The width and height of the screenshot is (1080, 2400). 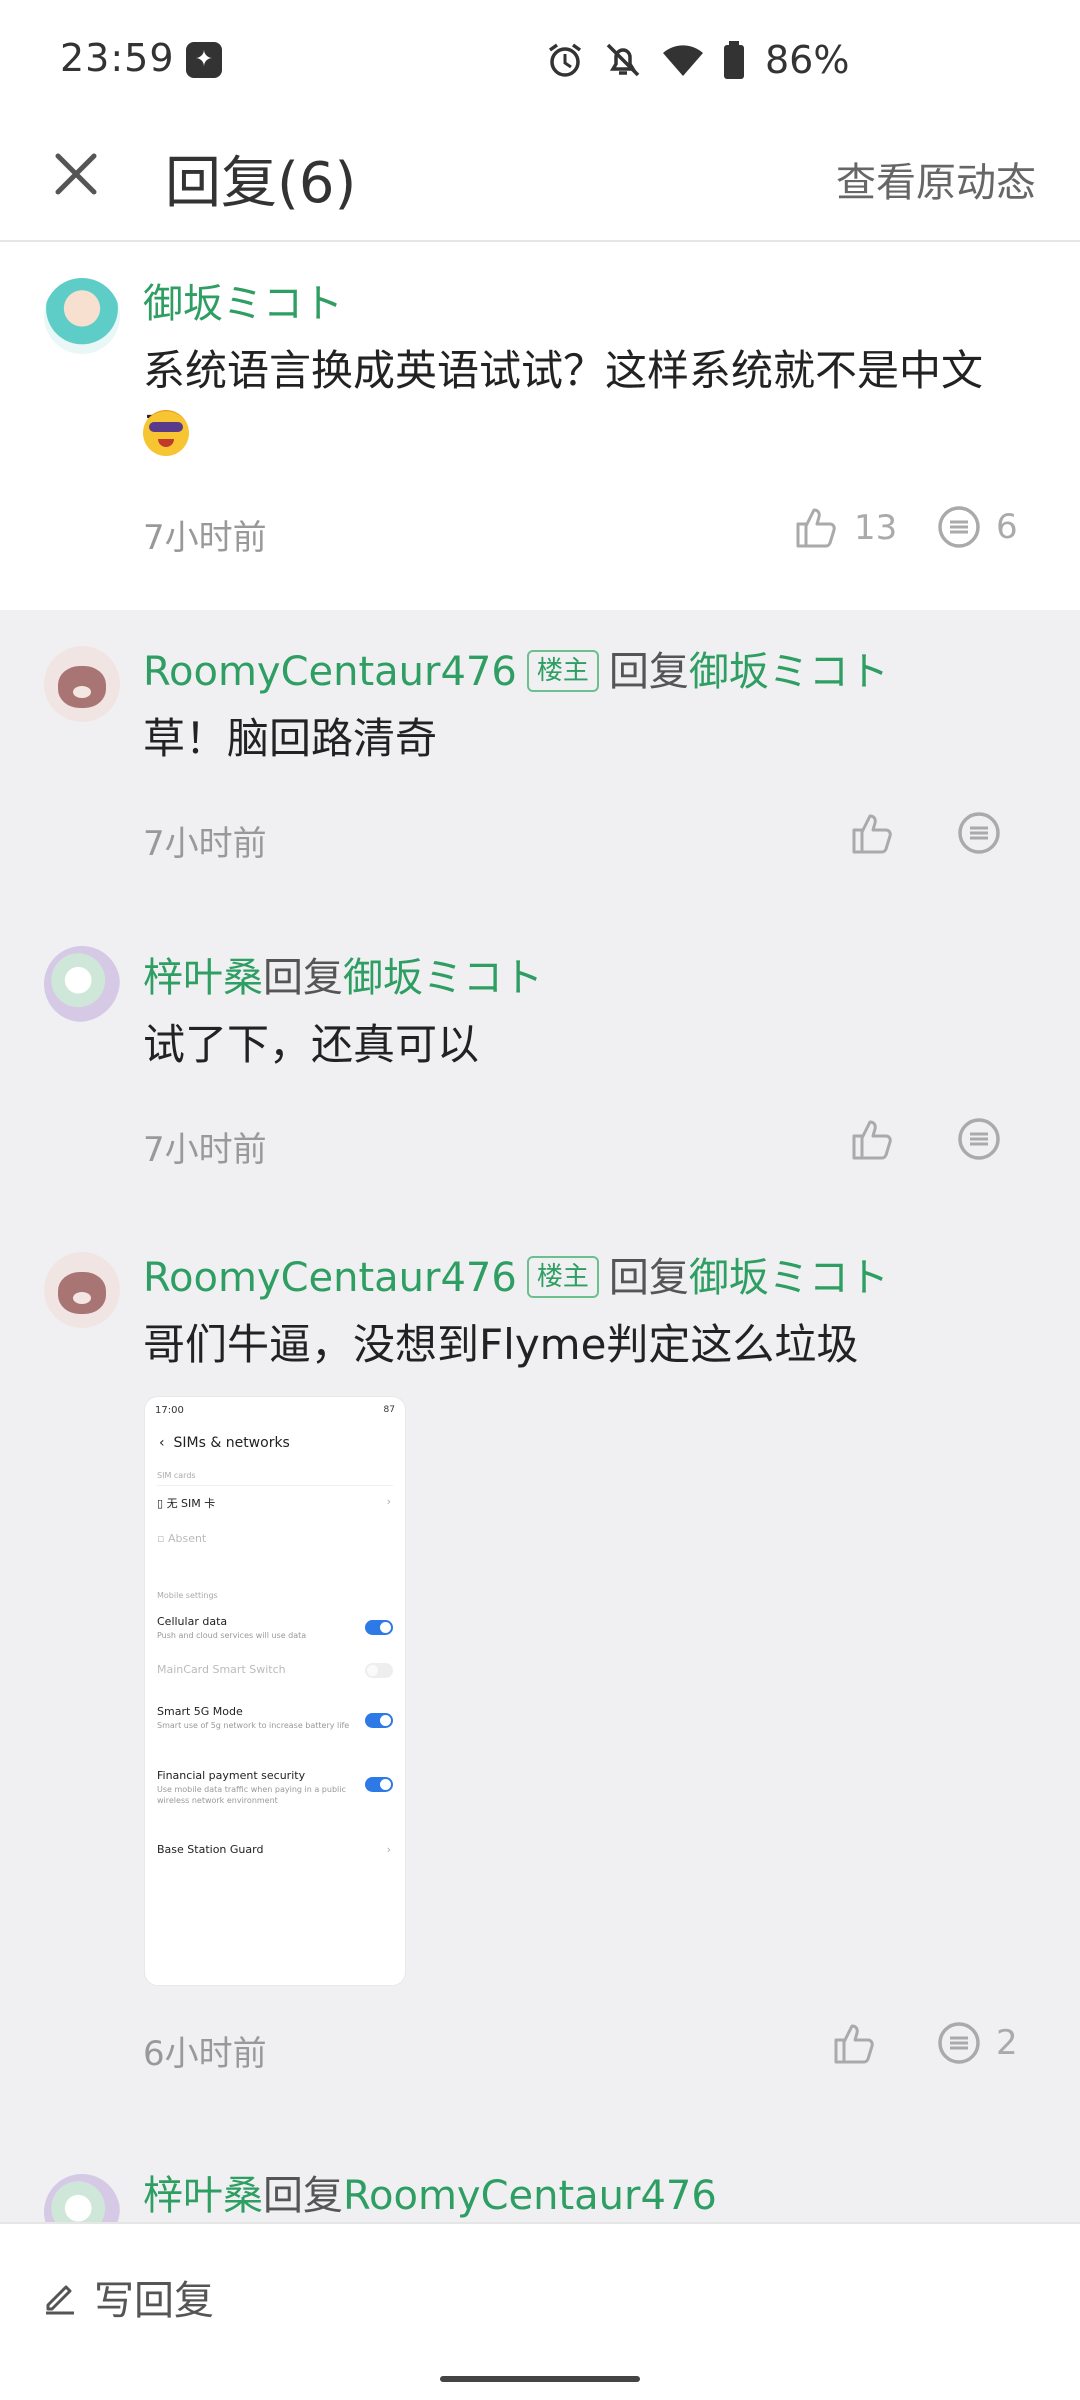 I want to click on reply-count-button: 2, so click(x=977, y=2043).